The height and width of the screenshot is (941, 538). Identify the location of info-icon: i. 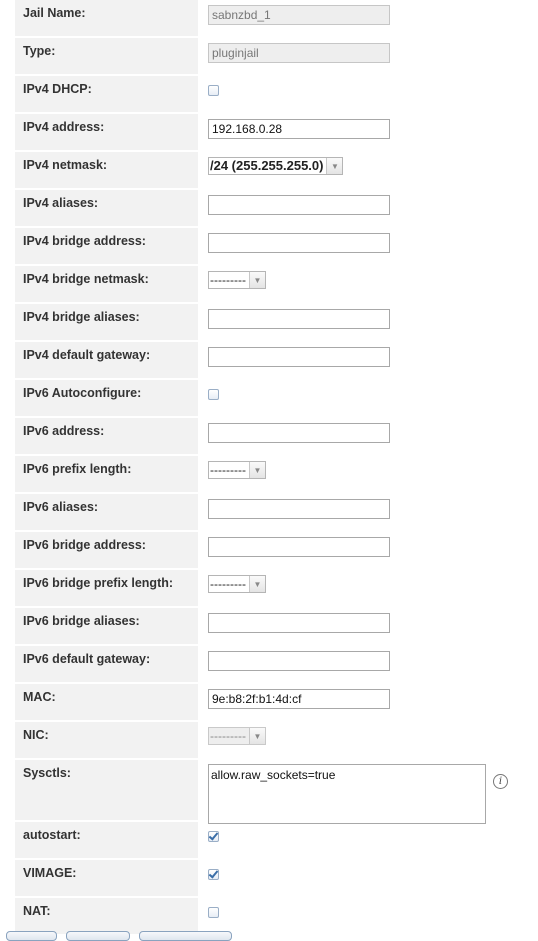
(500, 781).